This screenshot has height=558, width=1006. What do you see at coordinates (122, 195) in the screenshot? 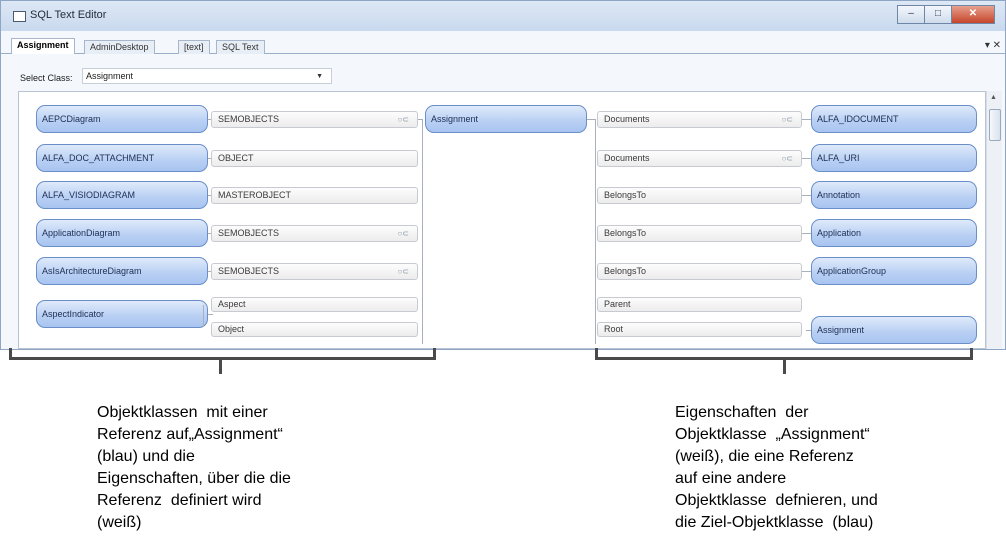
I see `class-node: ALFA_VISIODIAGRAM` at bounding box center [122, 195].